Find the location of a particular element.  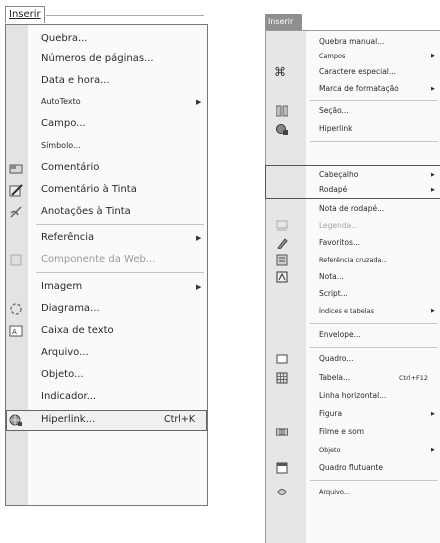

left-menu-tab-inserir: Inserir is located at coordinates (104, 14).